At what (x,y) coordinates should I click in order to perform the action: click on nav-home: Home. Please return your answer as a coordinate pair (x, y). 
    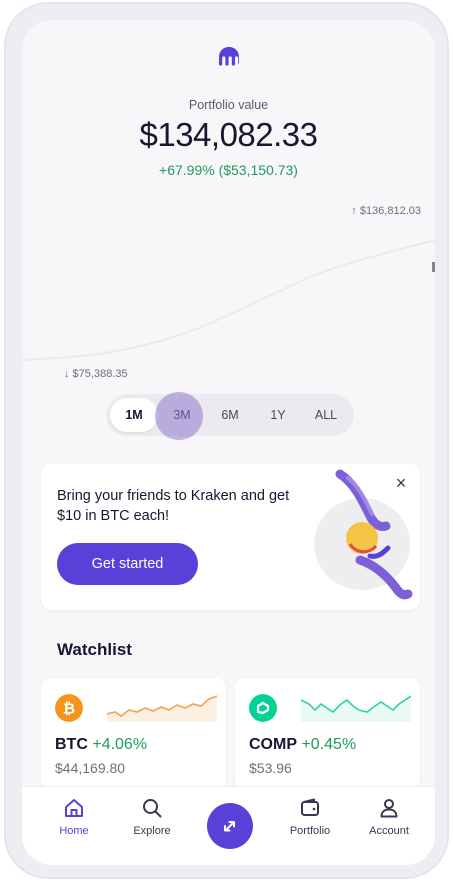
    Looking at the image, I should click on (74, 817).